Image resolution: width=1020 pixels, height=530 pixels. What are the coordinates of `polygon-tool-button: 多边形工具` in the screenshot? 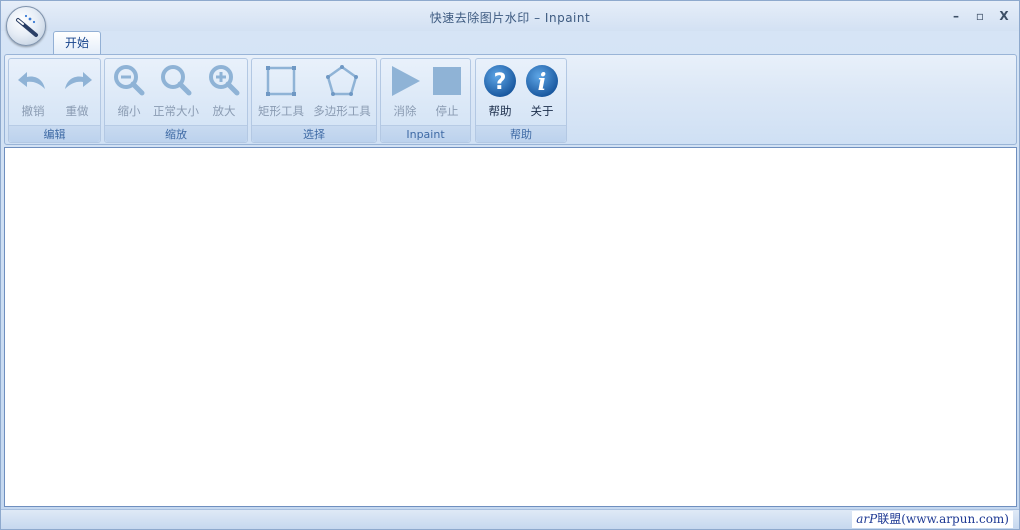 It's located at (342, 93).